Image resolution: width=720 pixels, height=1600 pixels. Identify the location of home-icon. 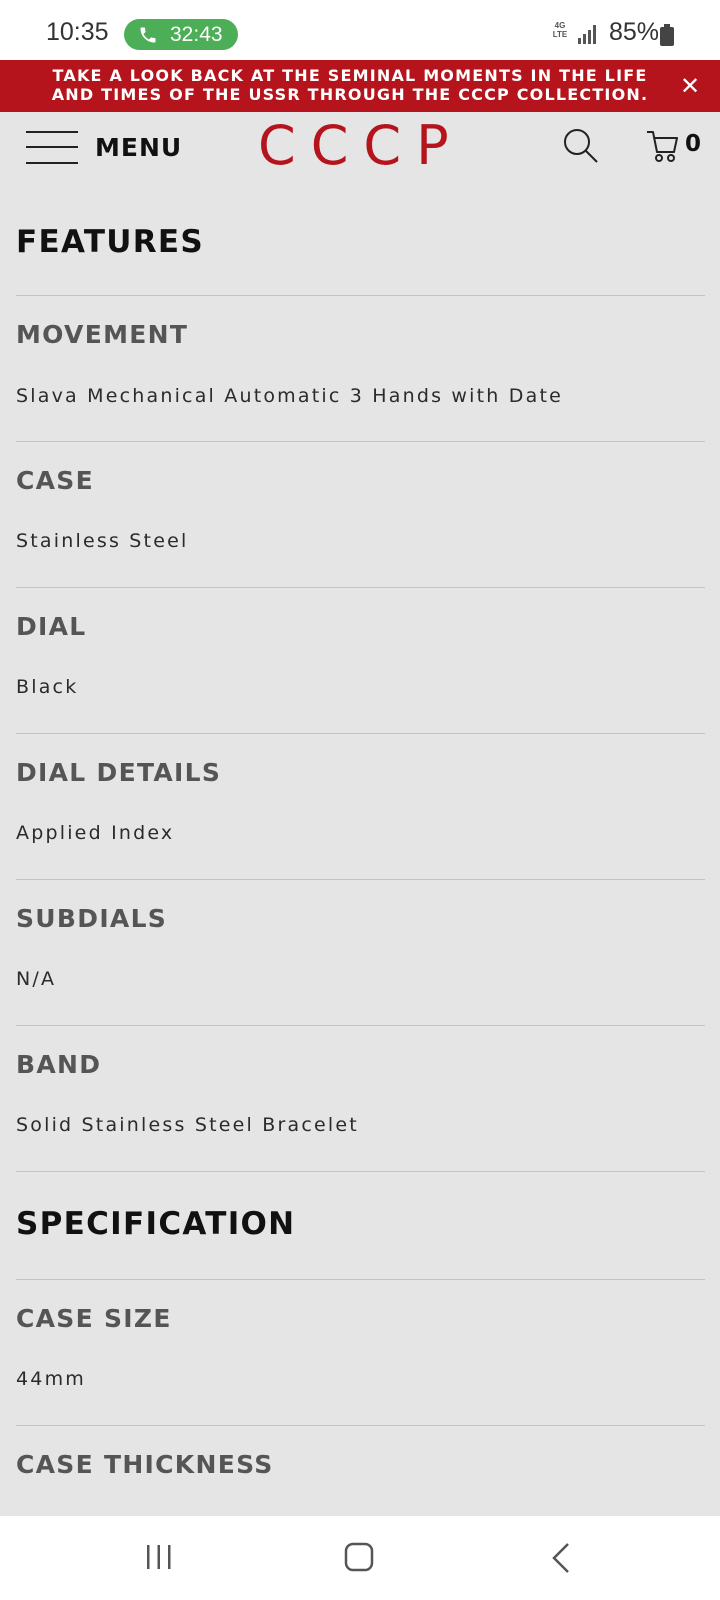
(359, 1557).